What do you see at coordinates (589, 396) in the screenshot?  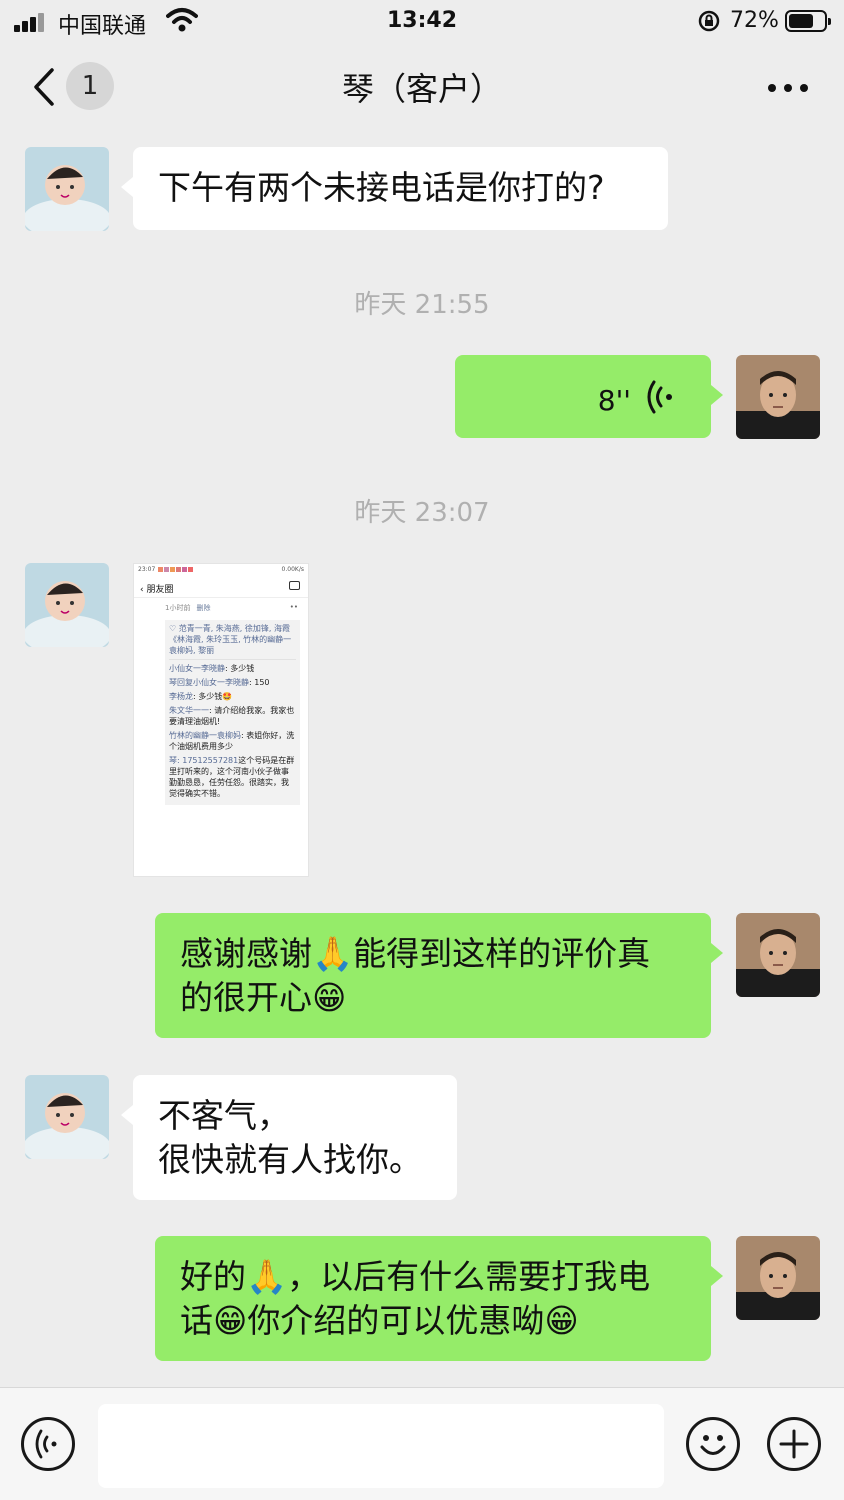 I see `voice-message-bubble: 8''` at bounding box center [589, 396].